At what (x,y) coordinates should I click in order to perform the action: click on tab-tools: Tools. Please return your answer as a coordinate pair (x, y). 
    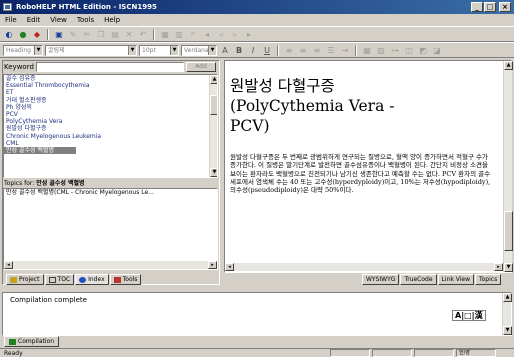
    Looking at the image, I should click on (125, 279).